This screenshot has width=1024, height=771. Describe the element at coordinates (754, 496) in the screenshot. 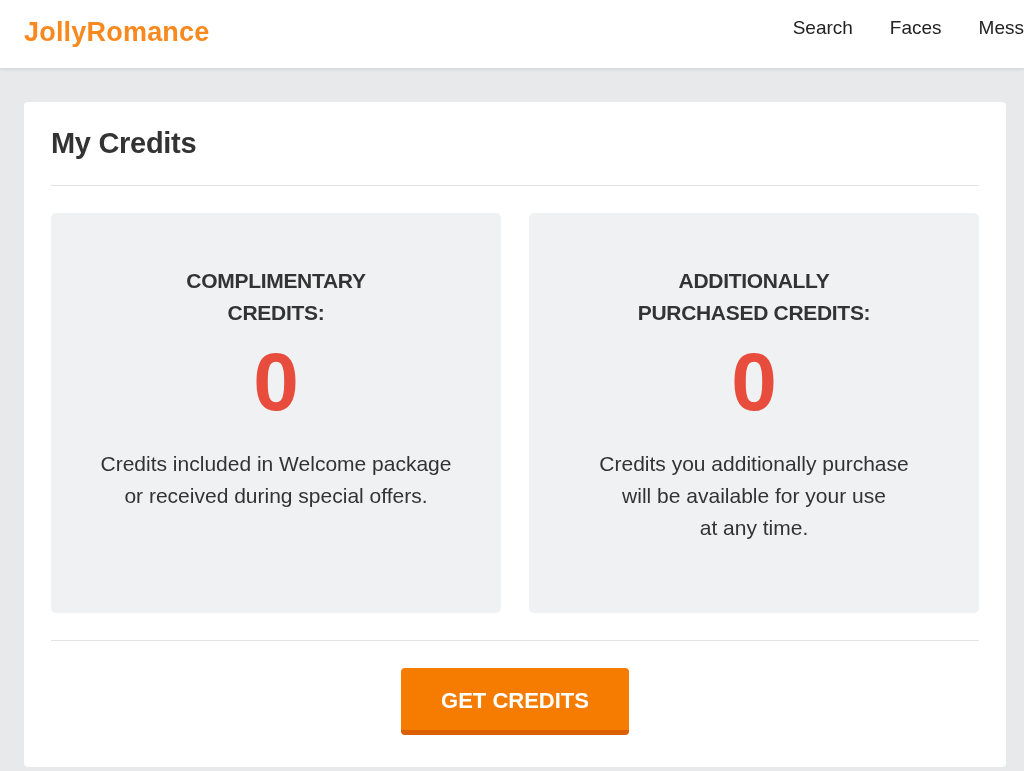

I see `panel-description: Credits you additionally purchase will be available for your use at any time.` at that location.